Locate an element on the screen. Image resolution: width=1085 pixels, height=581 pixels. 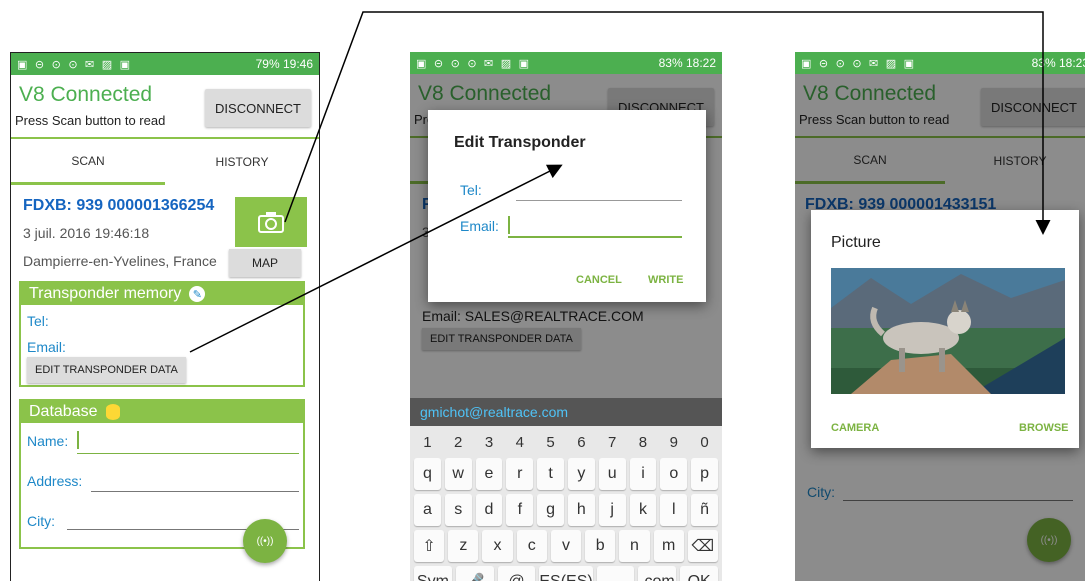
number-key: 2 is located at coordinates (458, 442).